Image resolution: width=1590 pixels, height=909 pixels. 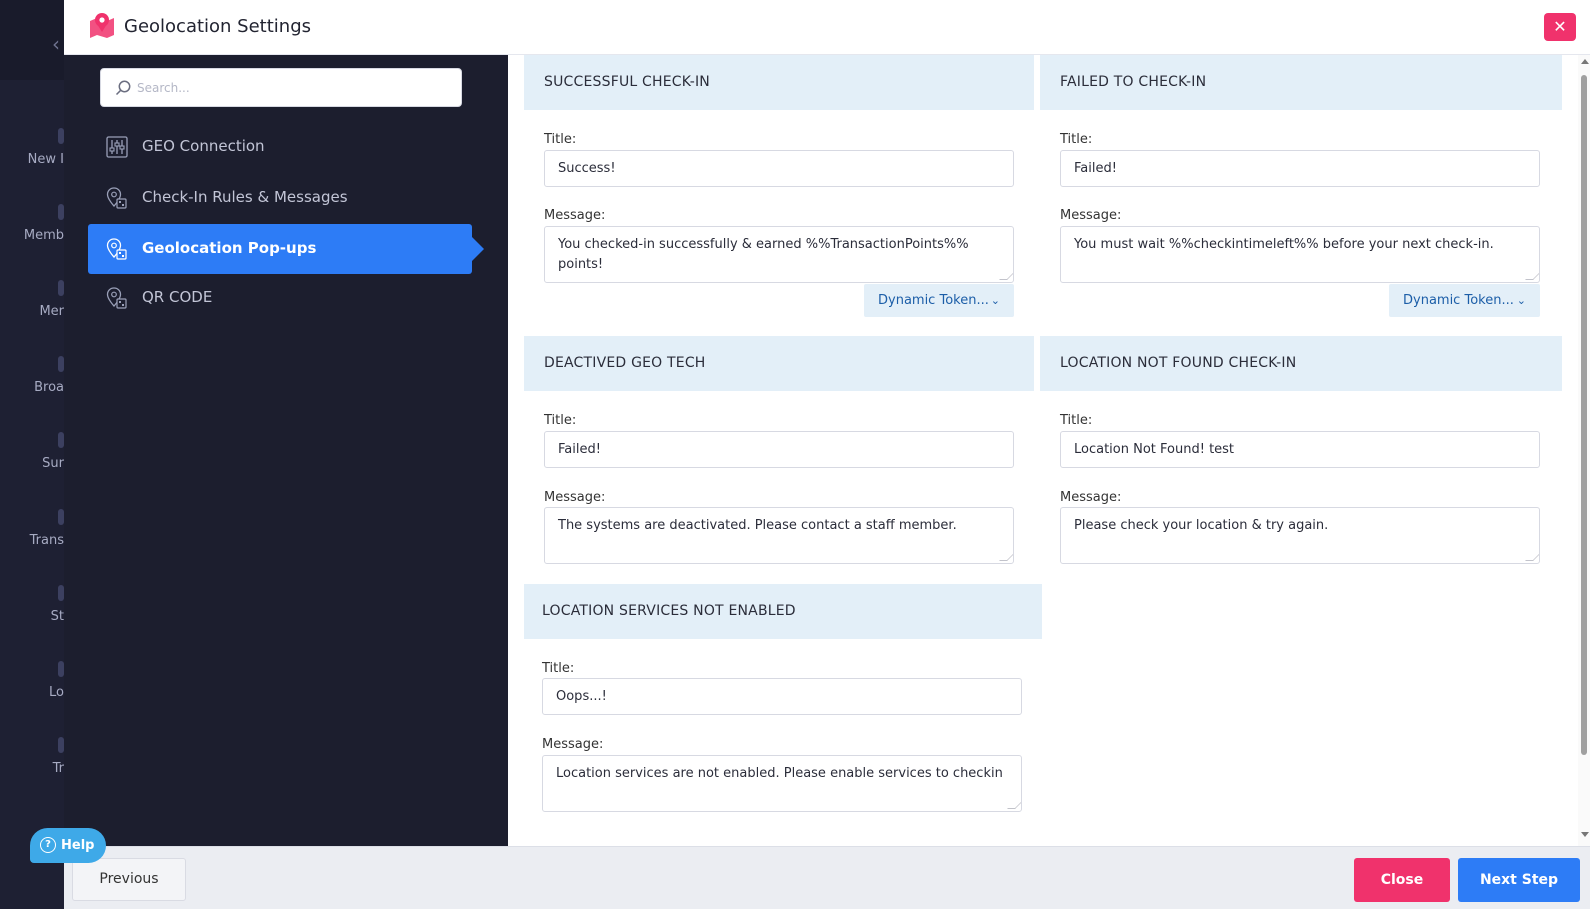 I want to click on scroll-thumb, so click(x=1584, y=415).